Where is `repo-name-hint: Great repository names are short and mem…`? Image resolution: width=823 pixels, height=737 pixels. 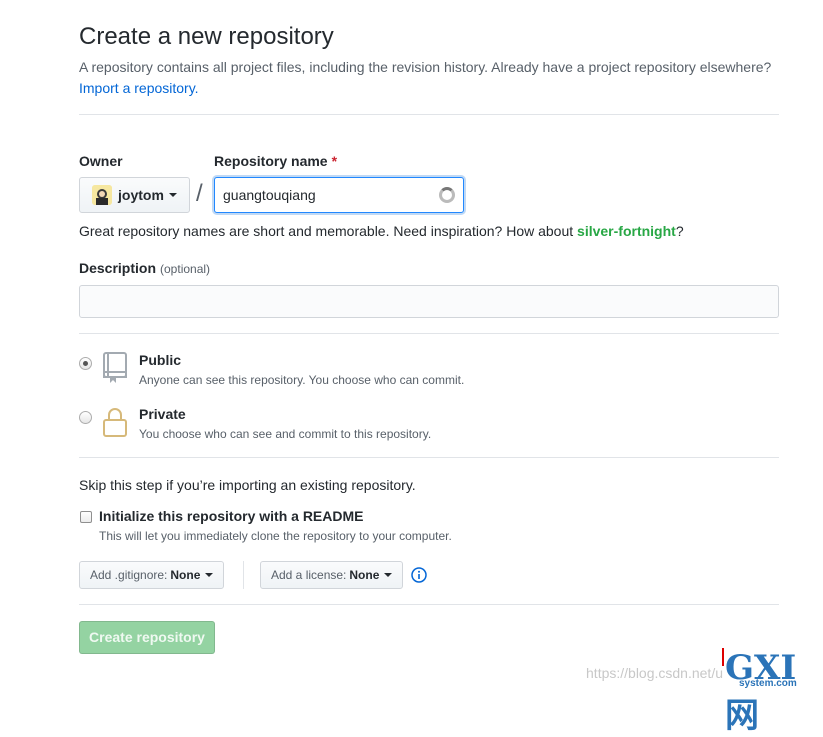 repo-name-hint: Great repository names are short and mem… is located at coordinates (381, 231).